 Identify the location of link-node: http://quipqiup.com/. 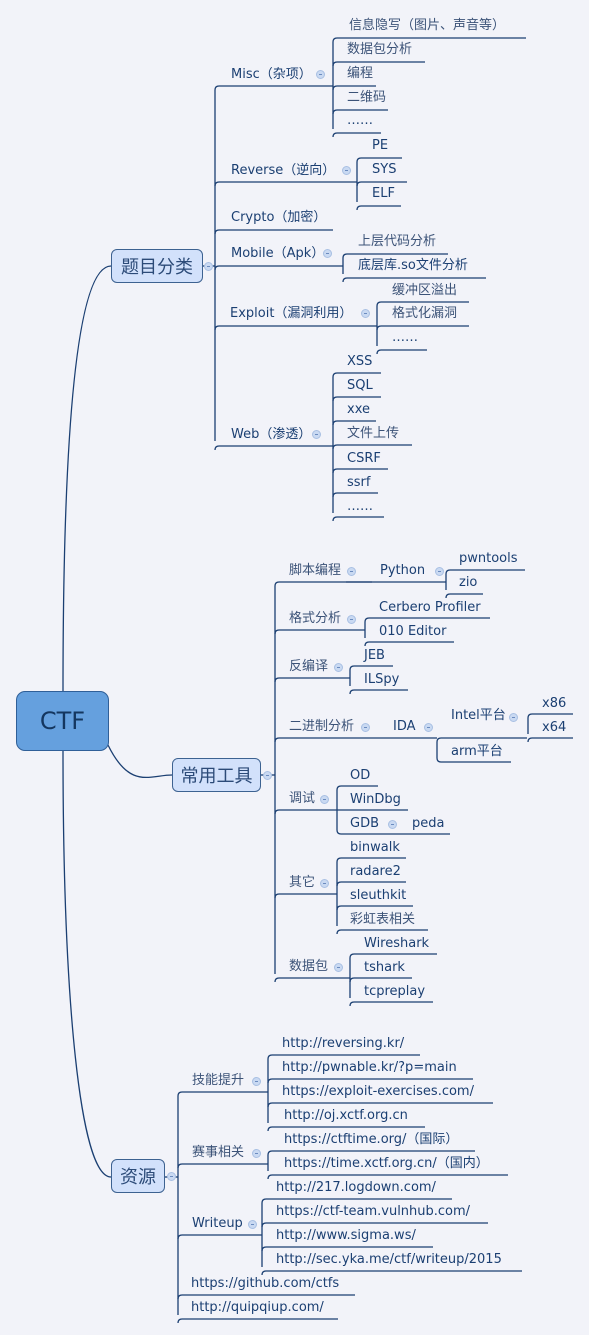
(257, 1308).